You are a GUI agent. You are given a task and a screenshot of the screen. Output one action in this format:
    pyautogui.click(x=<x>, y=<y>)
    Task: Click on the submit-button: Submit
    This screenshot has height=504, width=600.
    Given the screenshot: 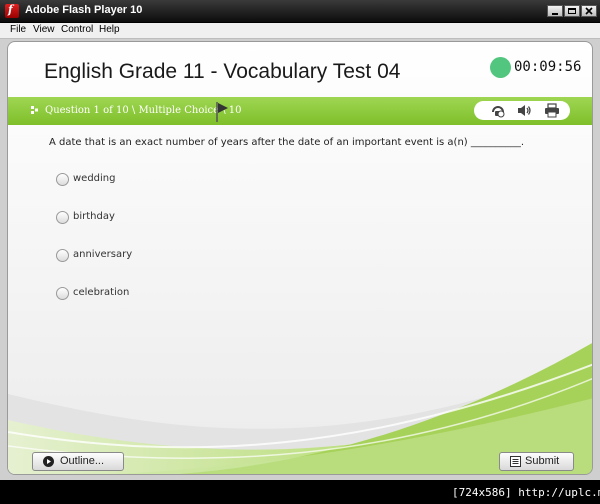 What is the action you would take?
    pyautogui.click(x=536, y=461)
    